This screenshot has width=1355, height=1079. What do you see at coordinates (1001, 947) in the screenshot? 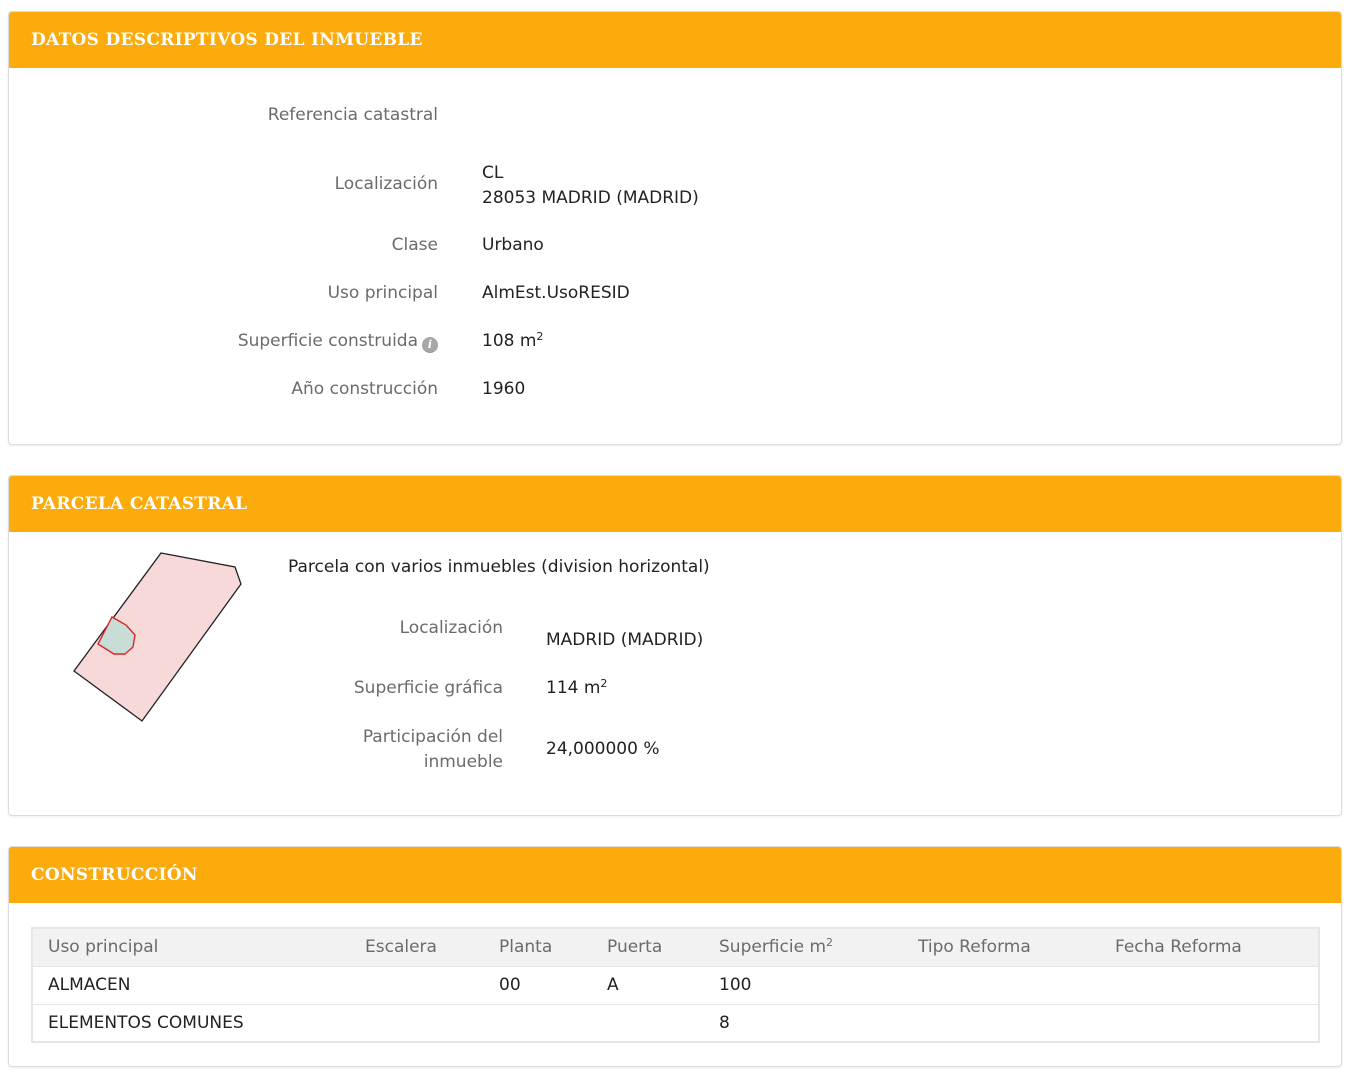
I see `column-header-tipo-reforma: Tipo Reforma` at bounding box center [1001, 947].